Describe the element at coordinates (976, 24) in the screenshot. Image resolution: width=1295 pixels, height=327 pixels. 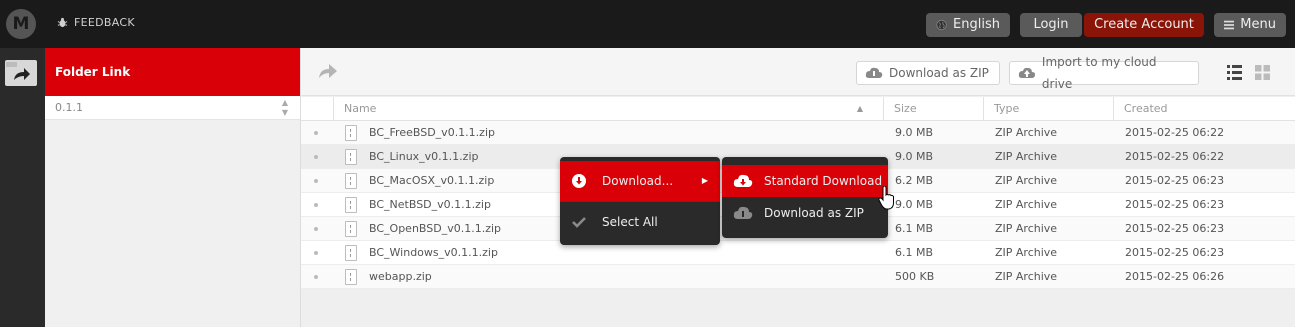
I see `language-label: English` at that location.